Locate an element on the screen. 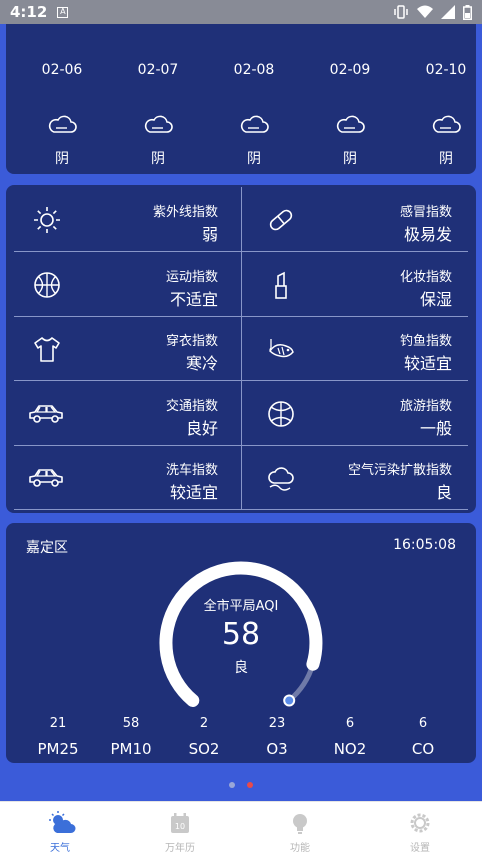  bottom-tab-bar: 天气 10 万年历 功能 设置 is located at coordinates (241, 829).